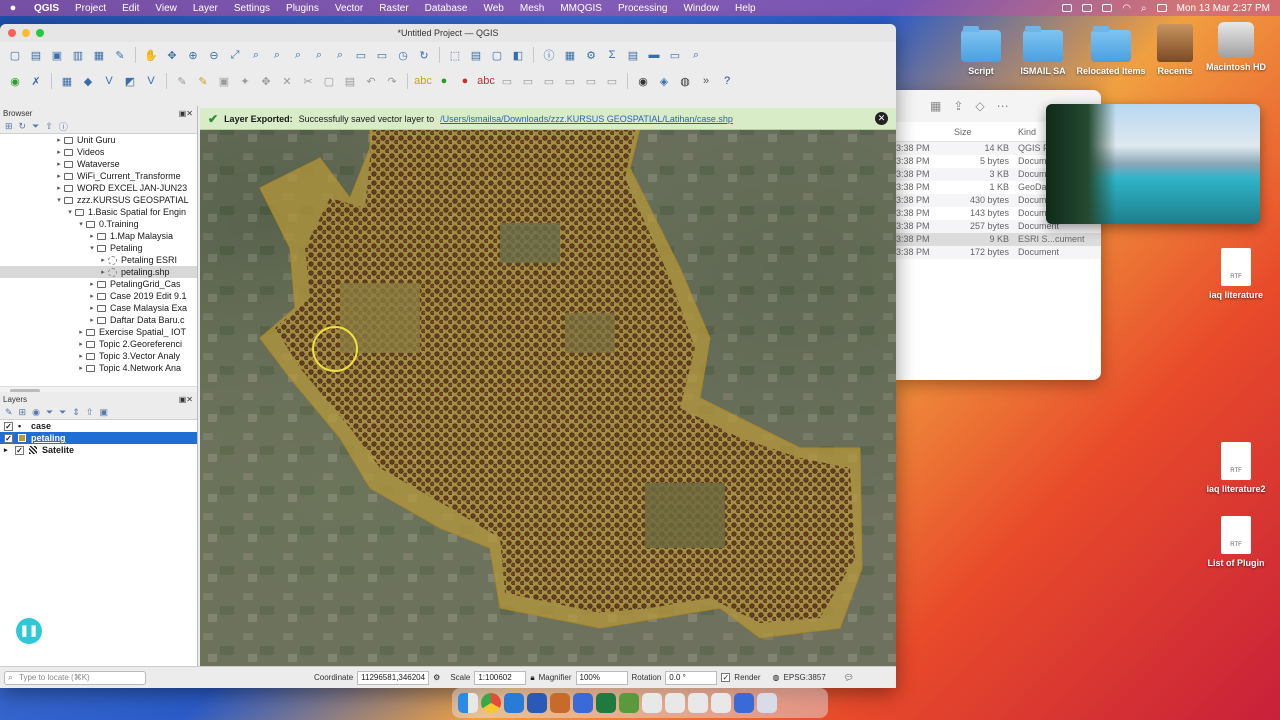  I want to click on control-center-icon, so click(1161, 8).